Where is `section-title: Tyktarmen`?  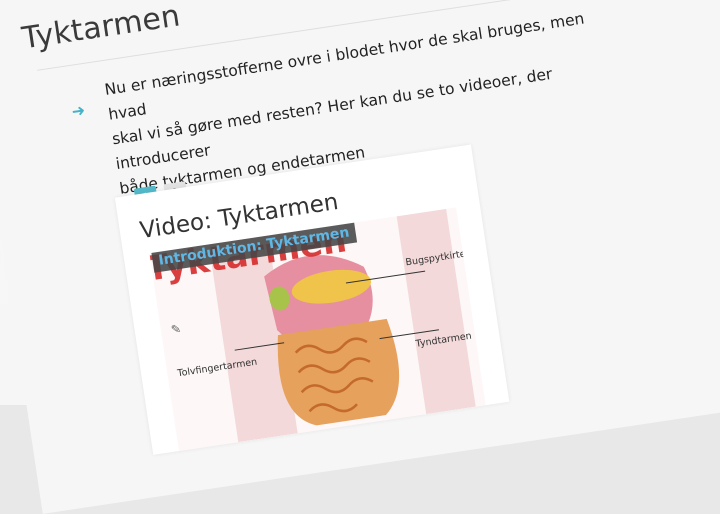
section-title: Tyktarmen is located at coordinates (101, 28).